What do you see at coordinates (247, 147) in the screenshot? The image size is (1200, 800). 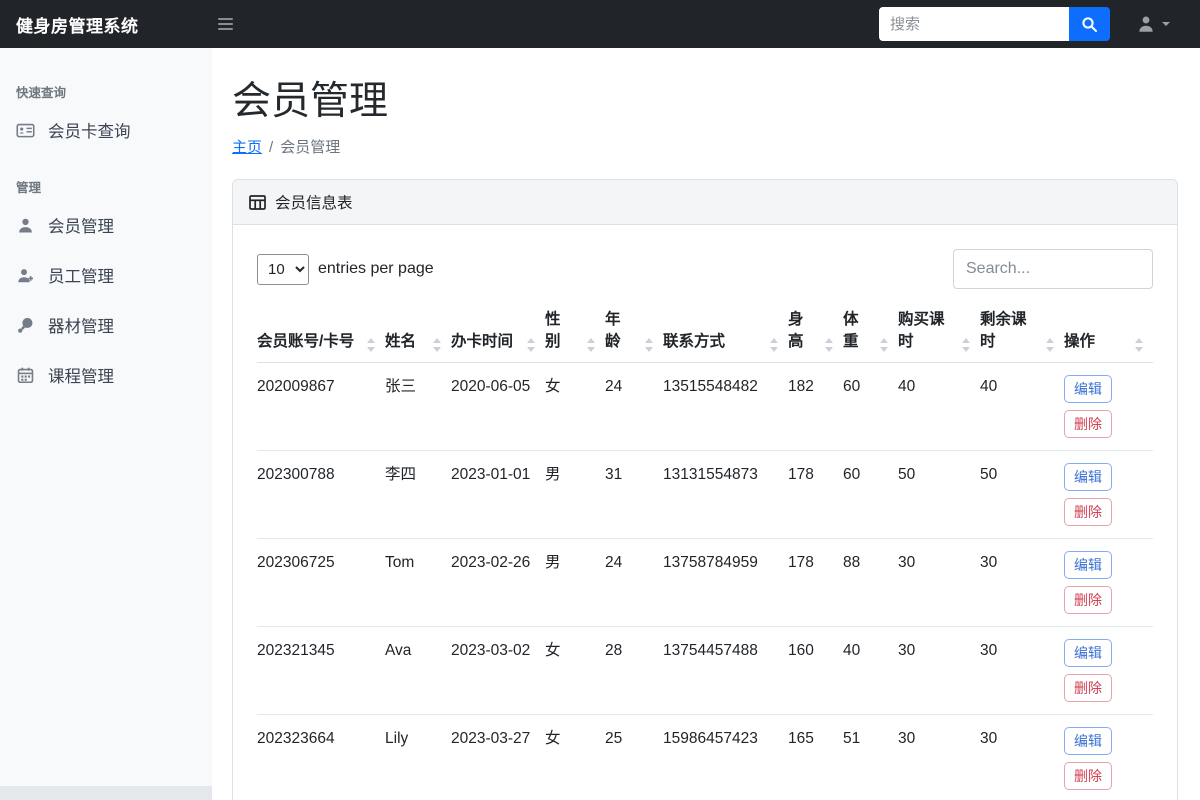 I see `breadcrumb-home-link: 主页` at bounding box center [247, 147].